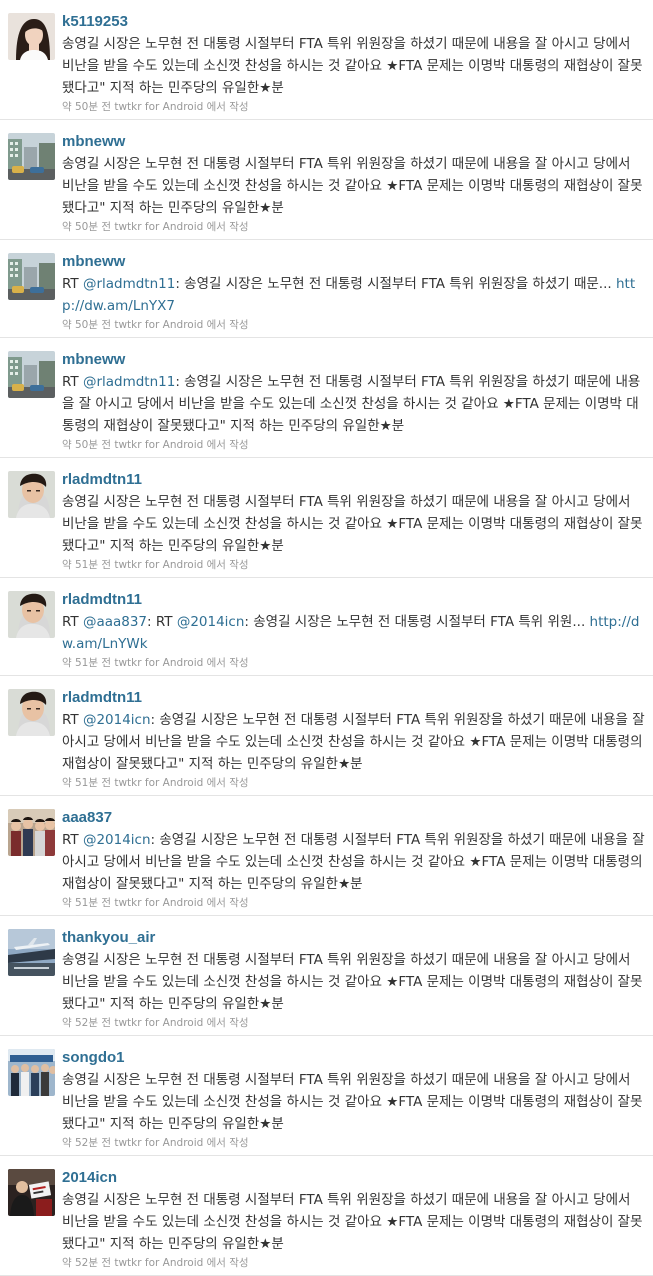 This screenshot has height=1276, width=653. What do you see at coordinates (353, 937) in the screenshot?
I see `username-link: thankyou_air` at bounding box center [353, 937].